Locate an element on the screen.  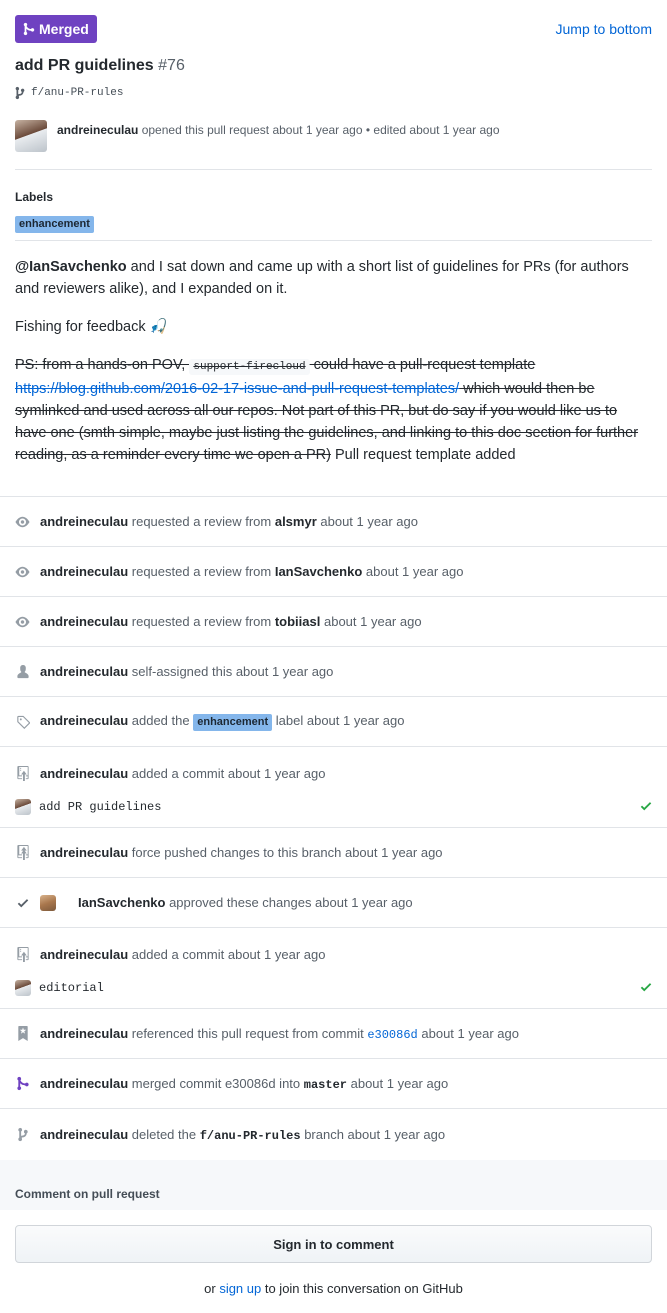
reviewer-link: tobiiasl is located at coordinates (298, 621).